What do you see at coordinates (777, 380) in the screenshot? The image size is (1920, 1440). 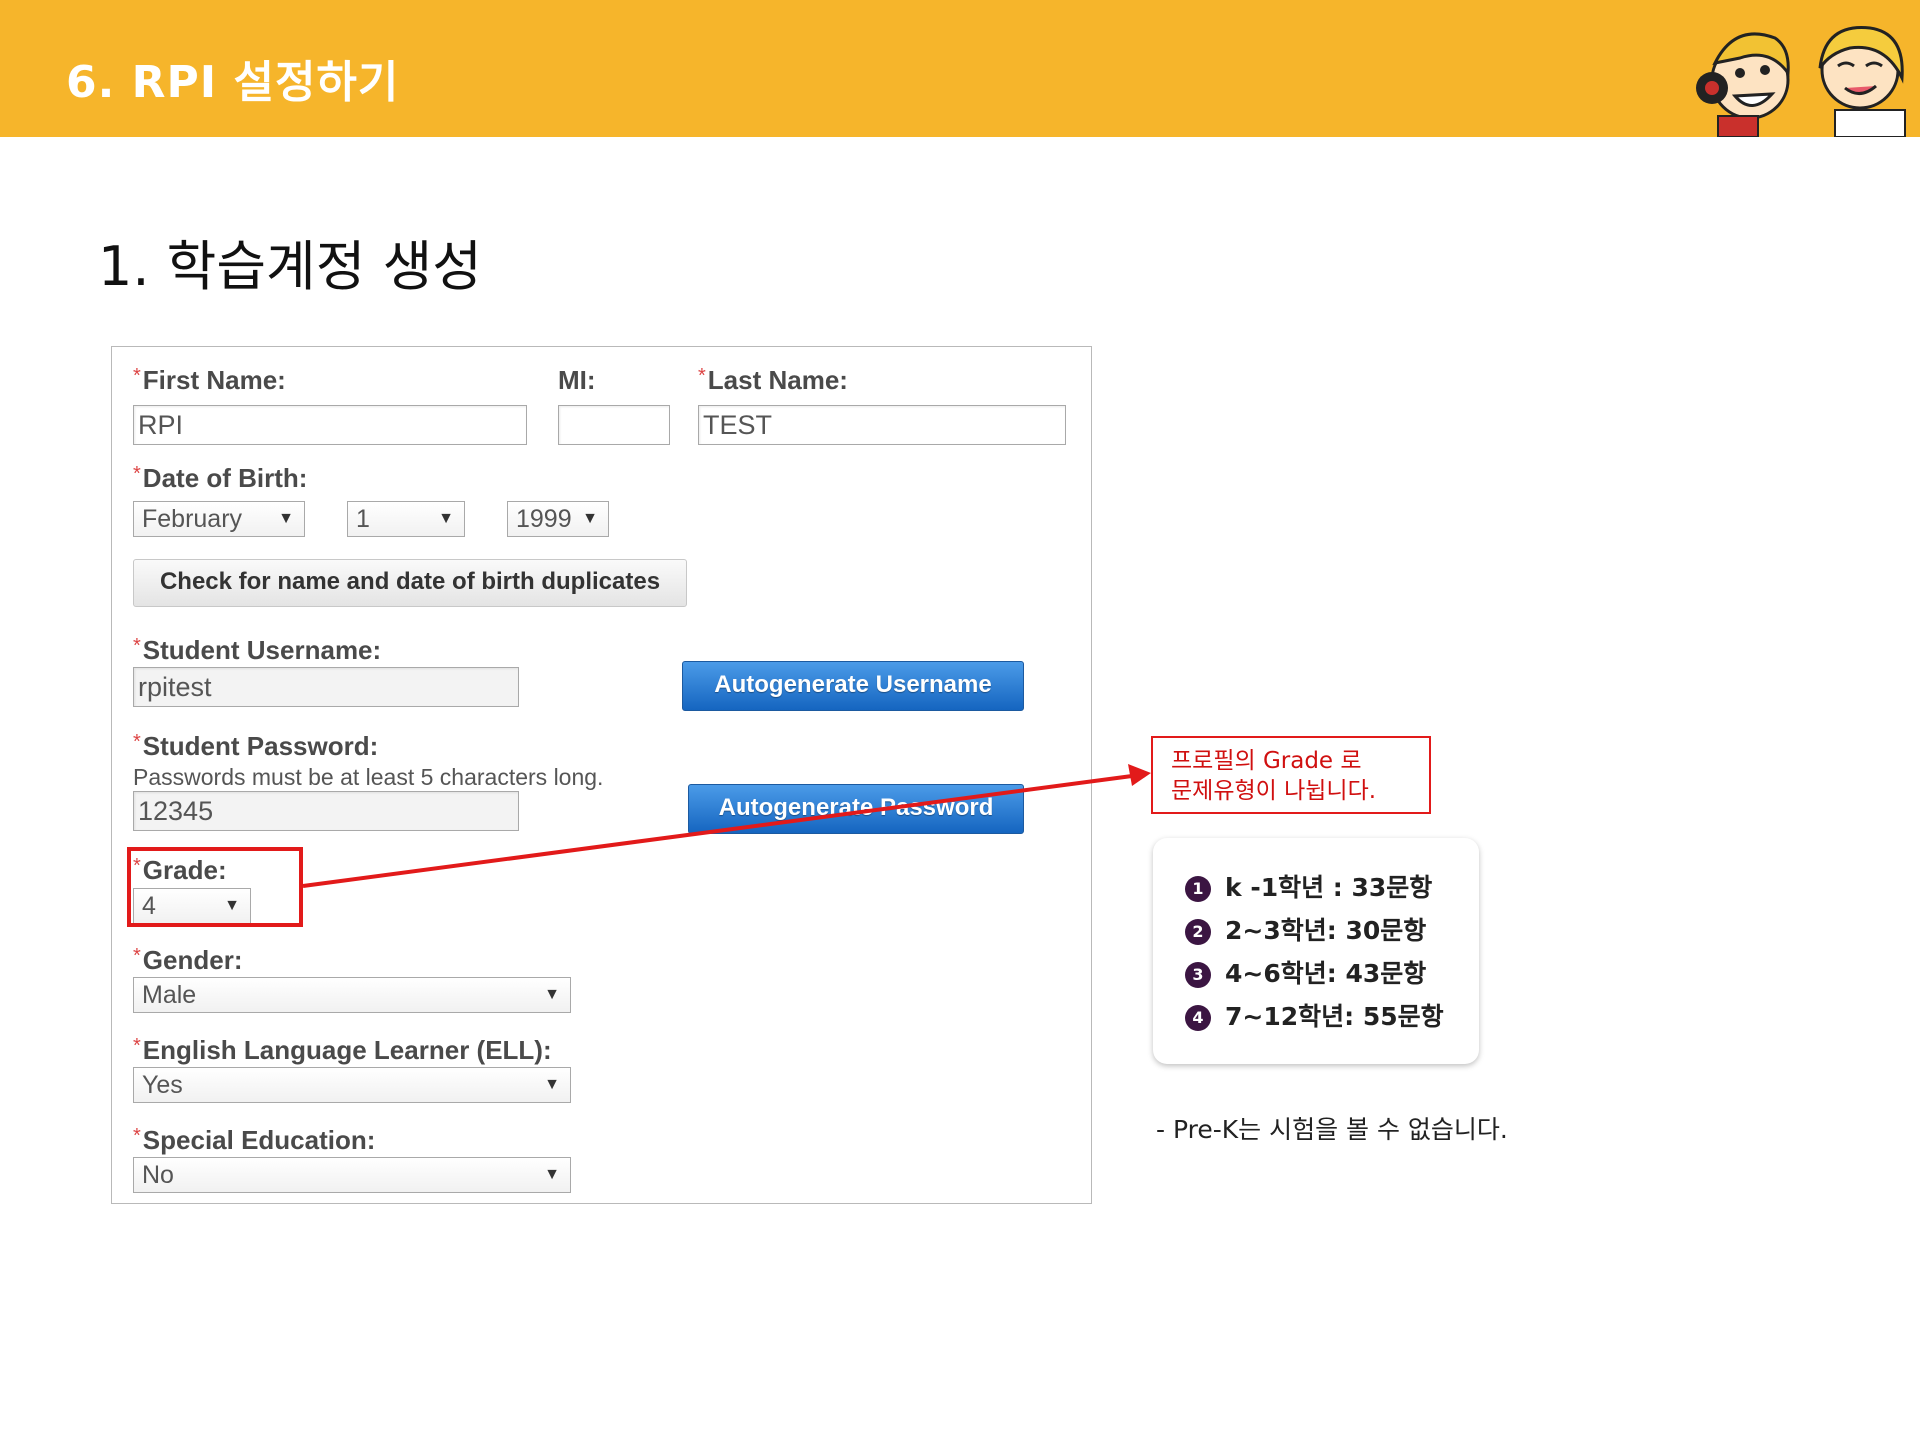 I see `last-name-label-text: Last Name:` at bounding box center [777, 380].